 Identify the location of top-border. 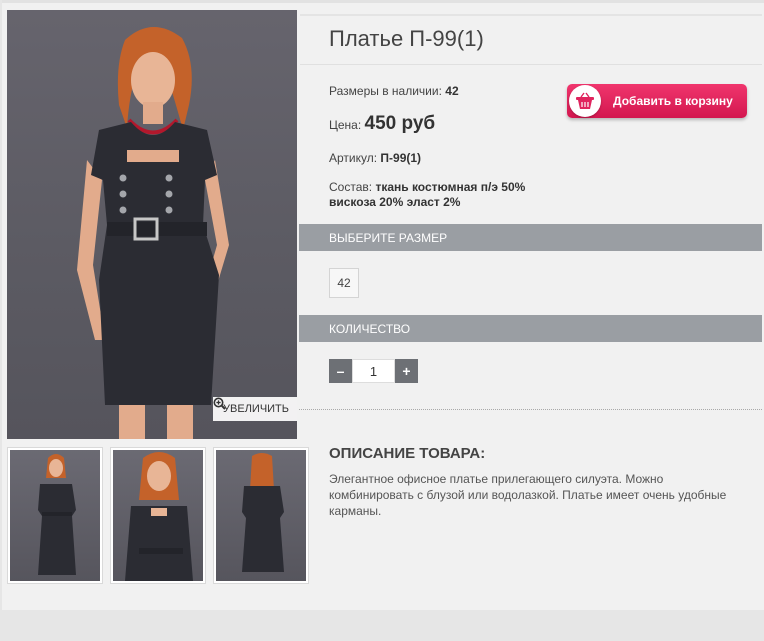
(382, 1).